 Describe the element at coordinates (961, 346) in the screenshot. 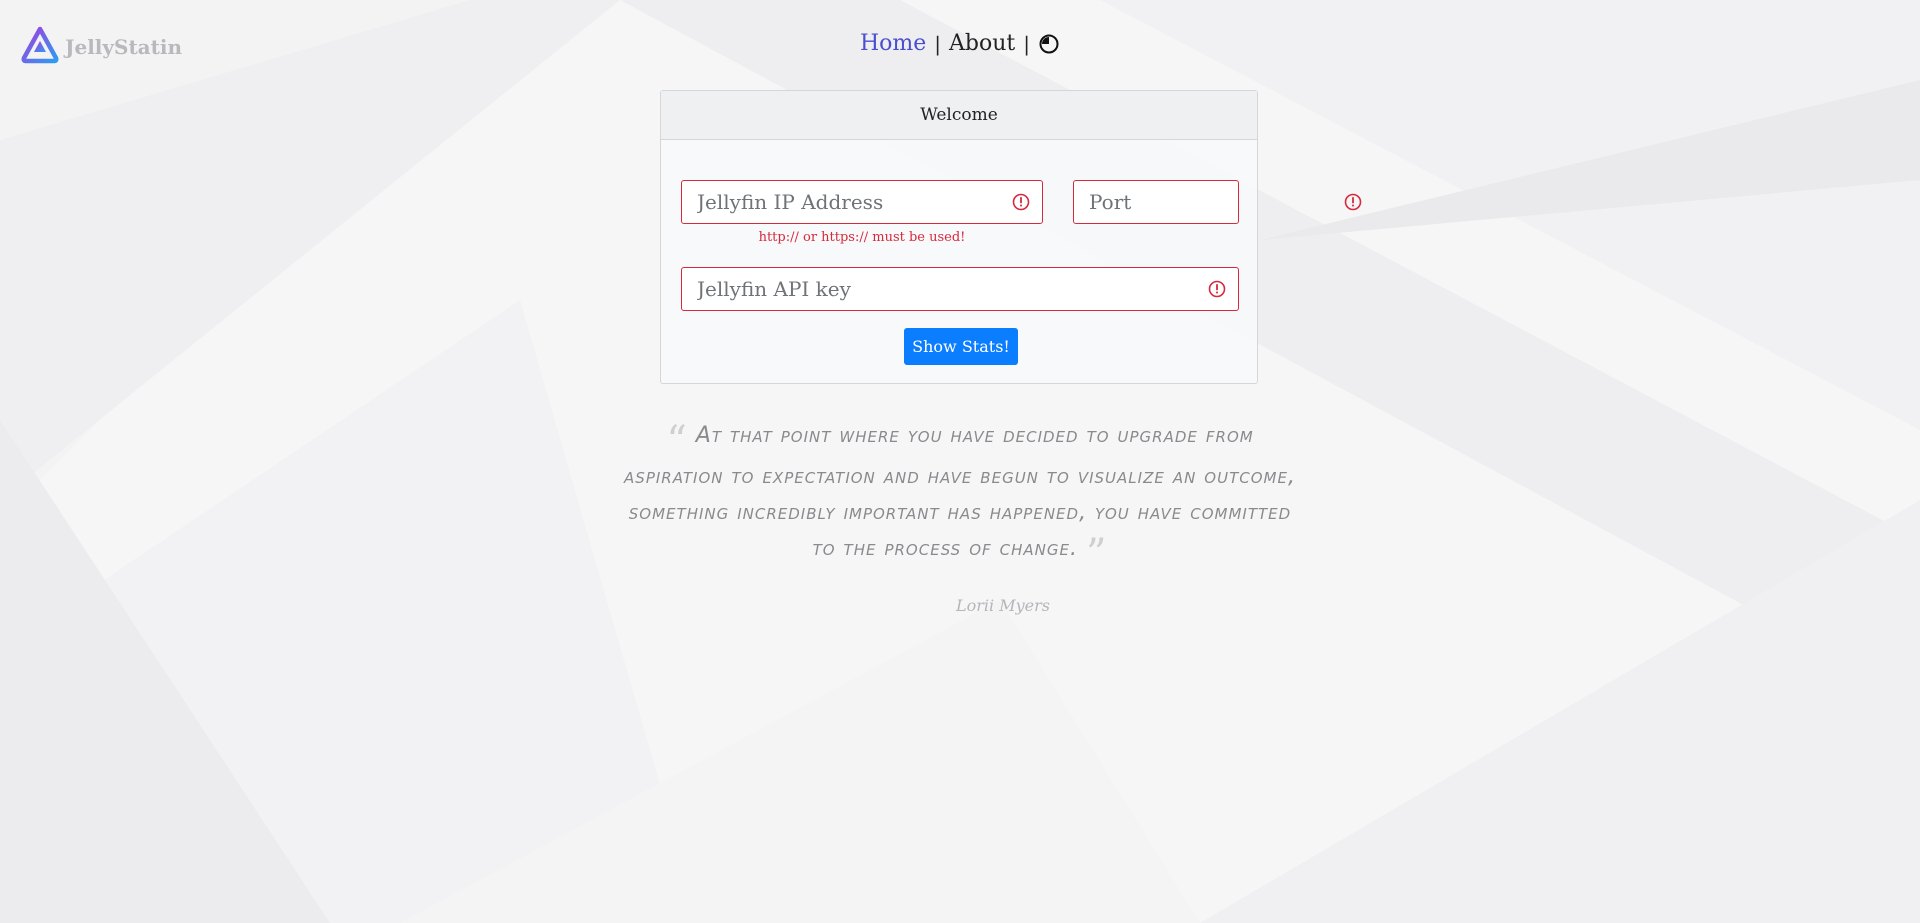

I see `show-stats-button: Show Stats!` at that location.